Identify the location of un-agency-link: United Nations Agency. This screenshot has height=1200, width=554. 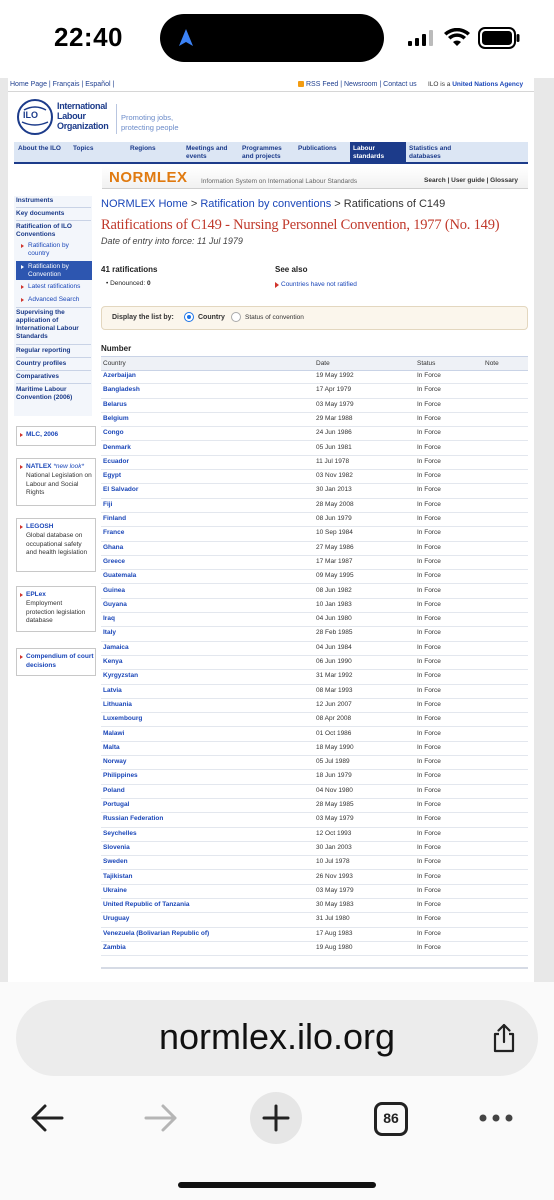
(487, 84).